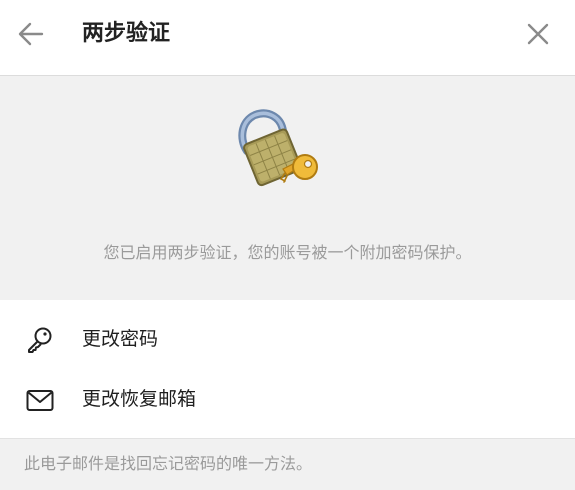 Image resolution: width=575 pixels, height=490 pixels. What do you see at coordinates (278, 148) in the screenshot?
I see `padlock-with-key-icon` at bounding box center [278, 148].